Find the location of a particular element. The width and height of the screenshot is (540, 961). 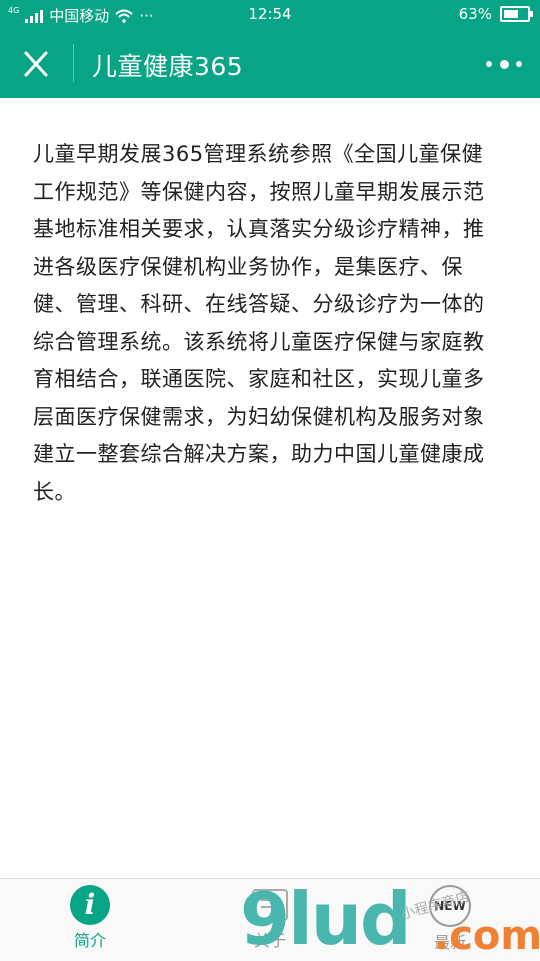

tab-bar: i 简介 关于 NEW 最新 is located at coordinates (270, 919).